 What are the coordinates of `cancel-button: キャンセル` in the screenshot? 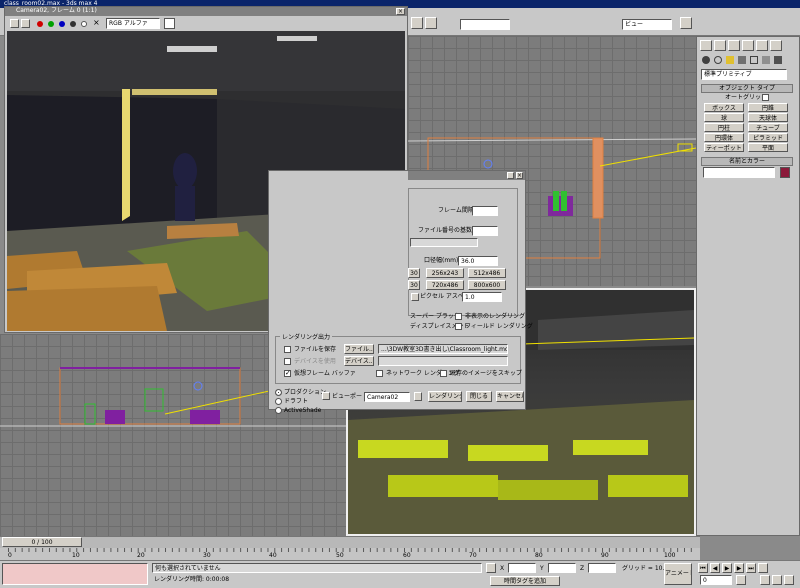 It's located at (510, 396).